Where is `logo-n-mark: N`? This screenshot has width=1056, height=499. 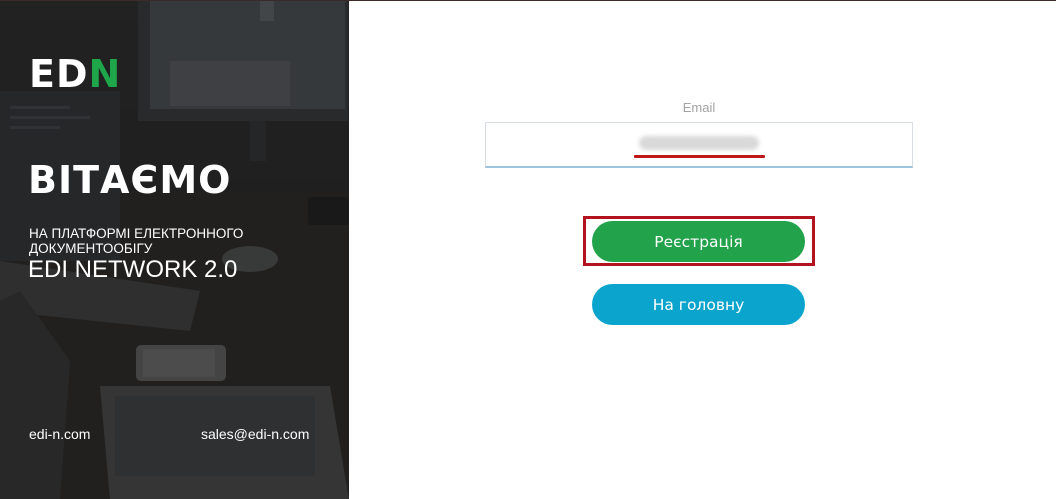 logo-n-mark: N is located at coordinates (105, 74).